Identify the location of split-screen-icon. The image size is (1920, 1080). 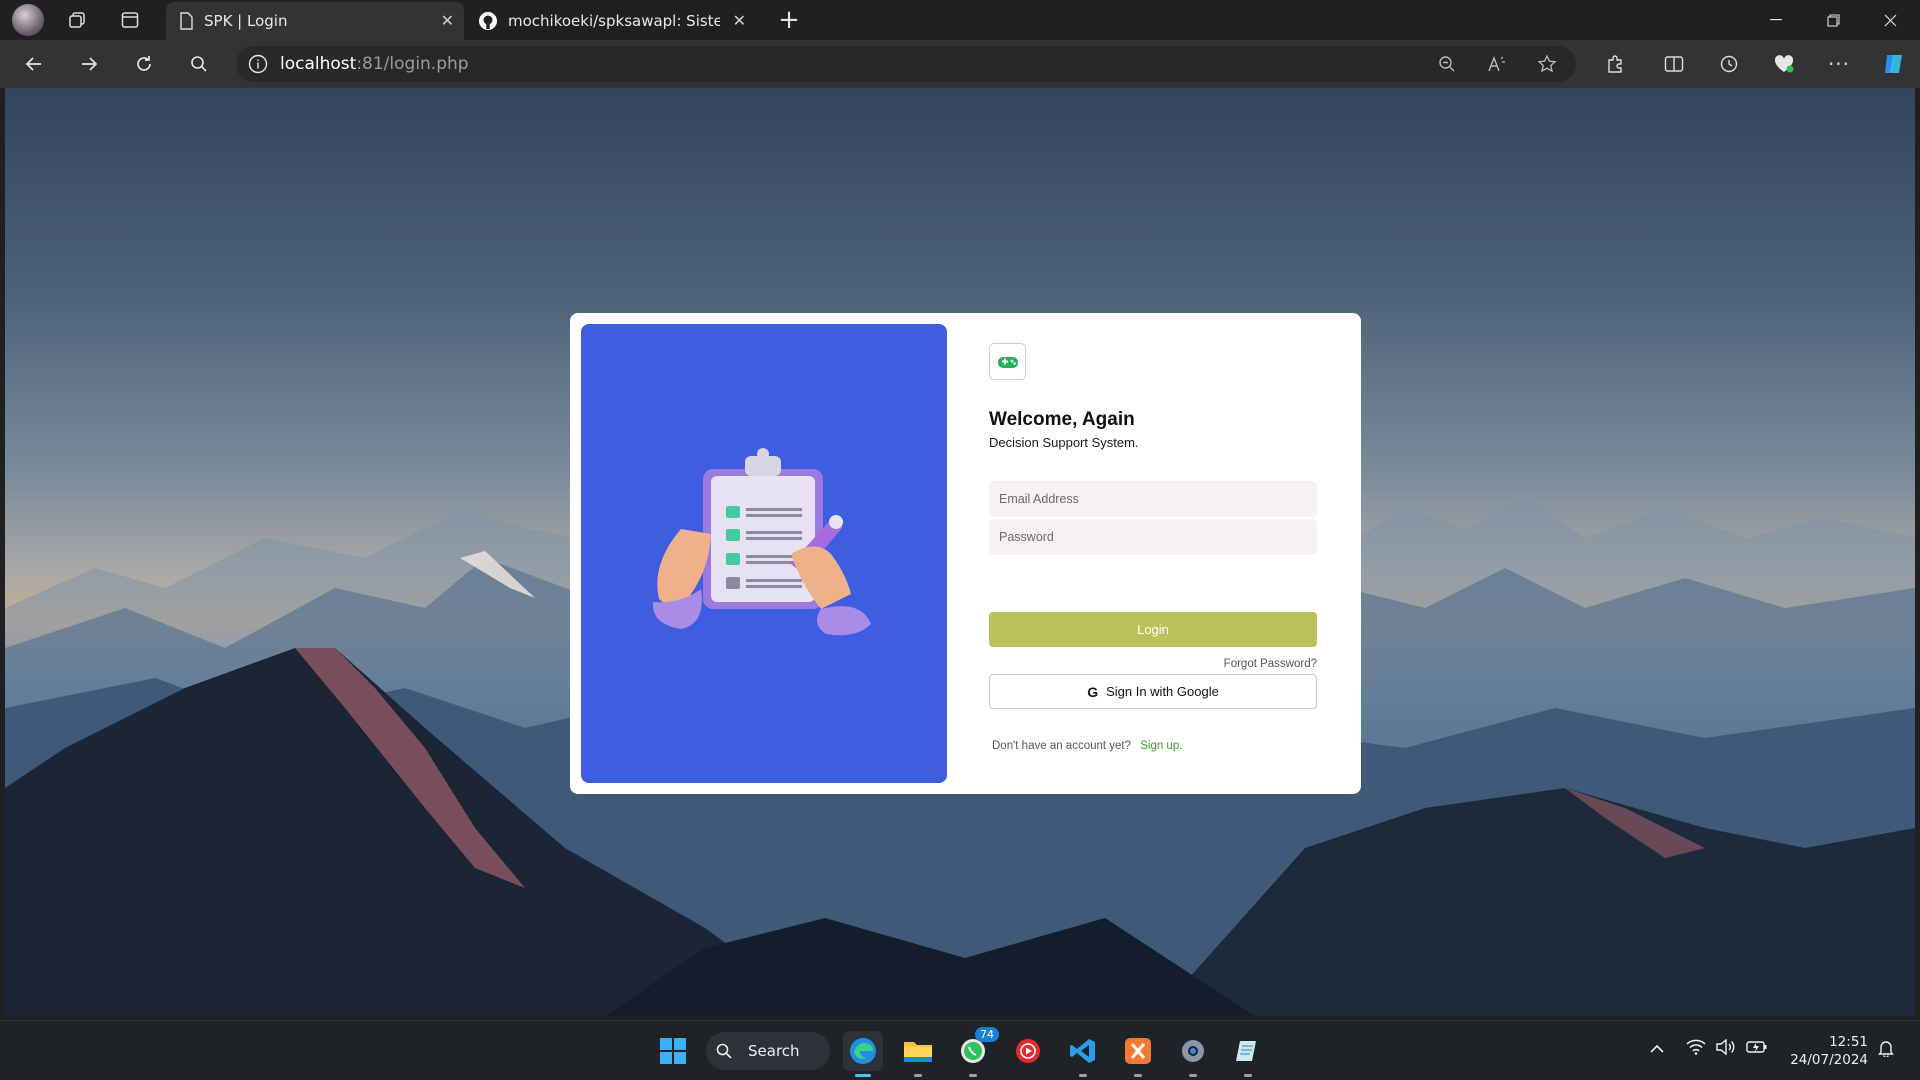
(1674, 64).